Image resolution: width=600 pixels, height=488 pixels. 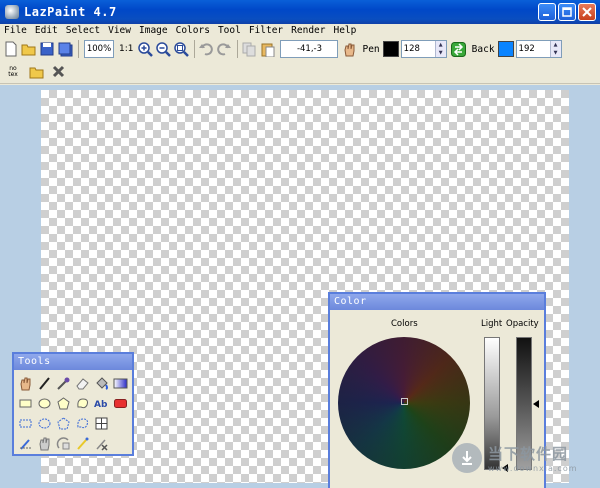 I want to click on no-text-line2: tex, so click(x=13, y=74).